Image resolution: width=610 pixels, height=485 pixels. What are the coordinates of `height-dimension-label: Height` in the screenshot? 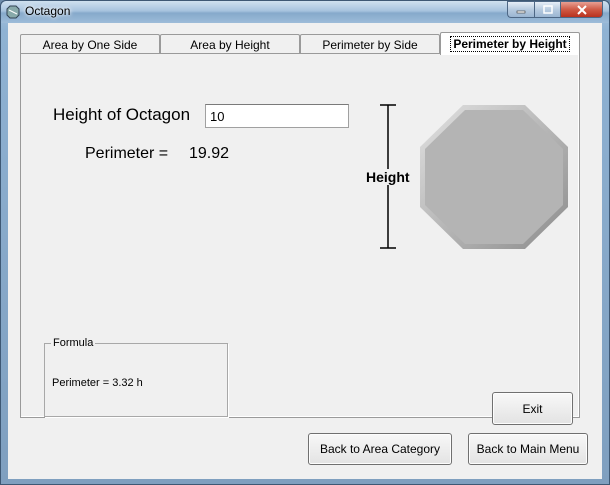 It's located at (388, 177).